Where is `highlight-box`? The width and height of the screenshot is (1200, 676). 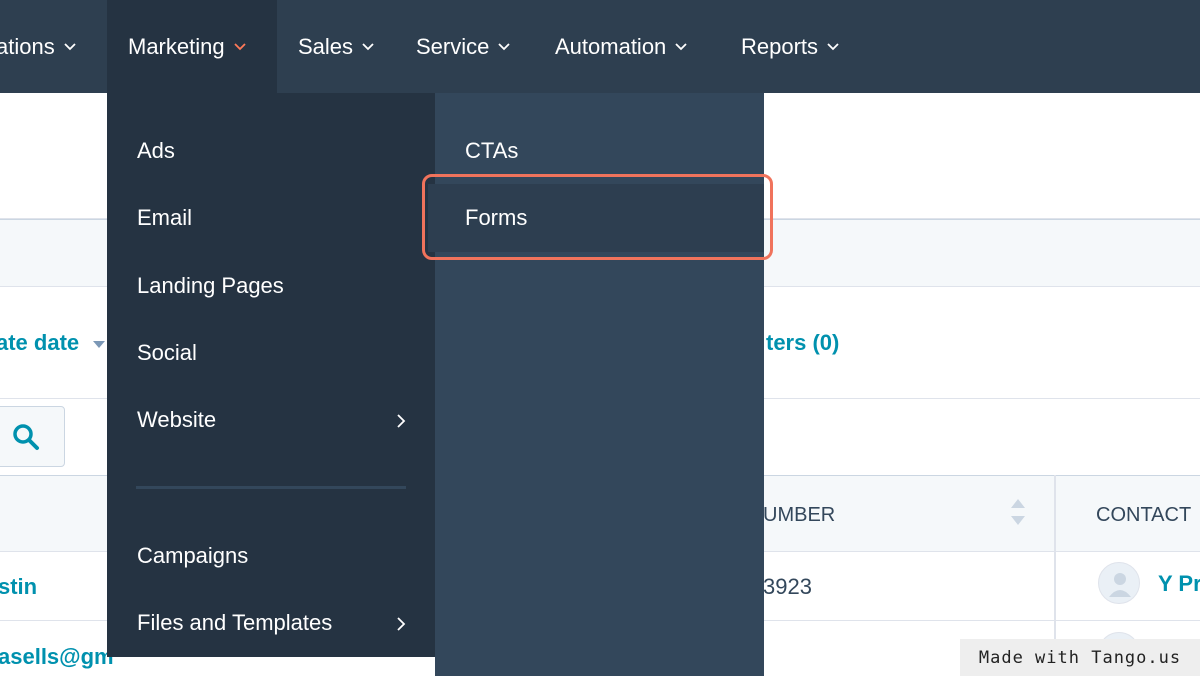 highlight-box is located at coordinates (597, 217).